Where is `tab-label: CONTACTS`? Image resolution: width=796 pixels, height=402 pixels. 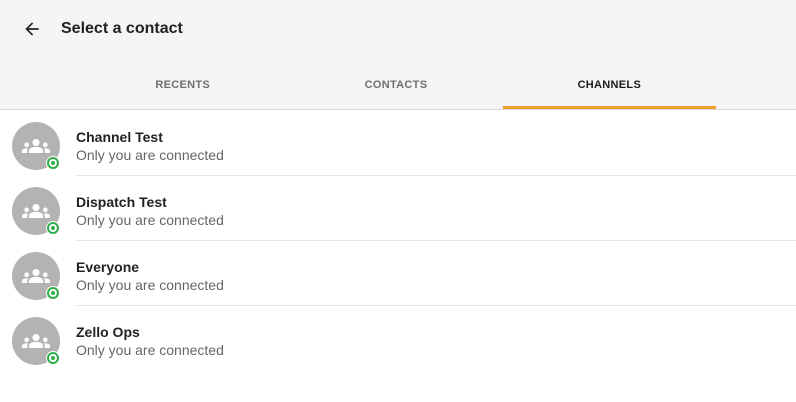
tab-label: CONTACTS is located at coordinates (396, 85).